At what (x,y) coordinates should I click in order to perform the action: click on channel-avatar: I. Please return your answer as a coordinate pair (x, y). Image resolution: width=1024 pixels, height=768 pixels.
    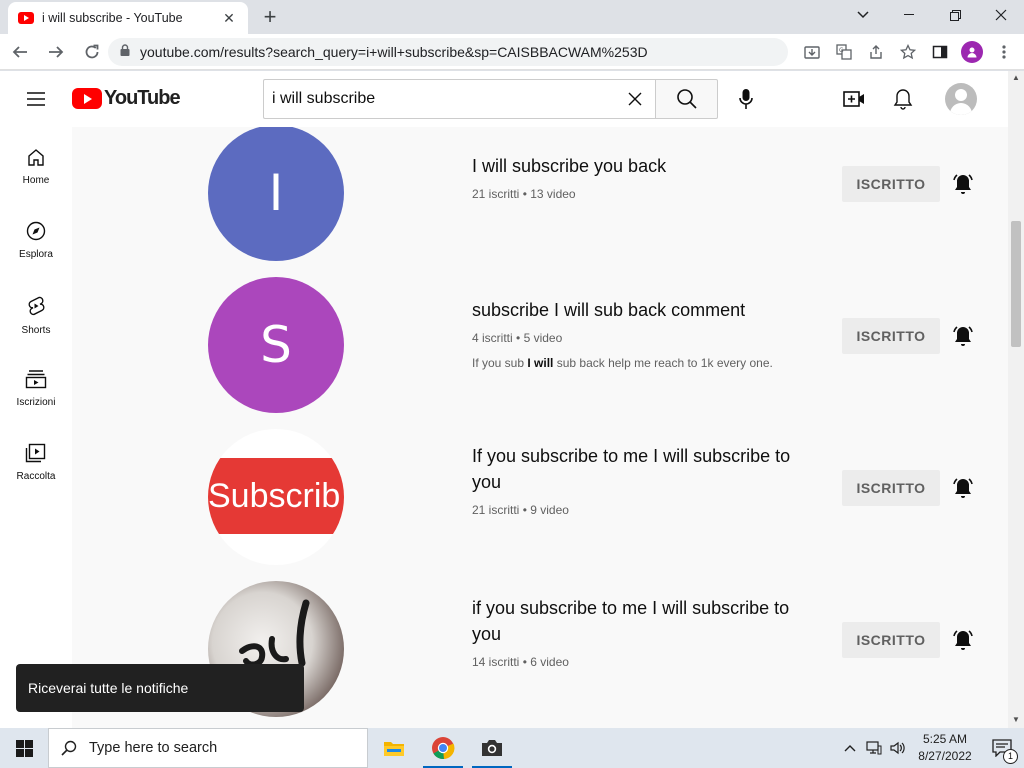
    Looking at the image, I should click on (276, 194).